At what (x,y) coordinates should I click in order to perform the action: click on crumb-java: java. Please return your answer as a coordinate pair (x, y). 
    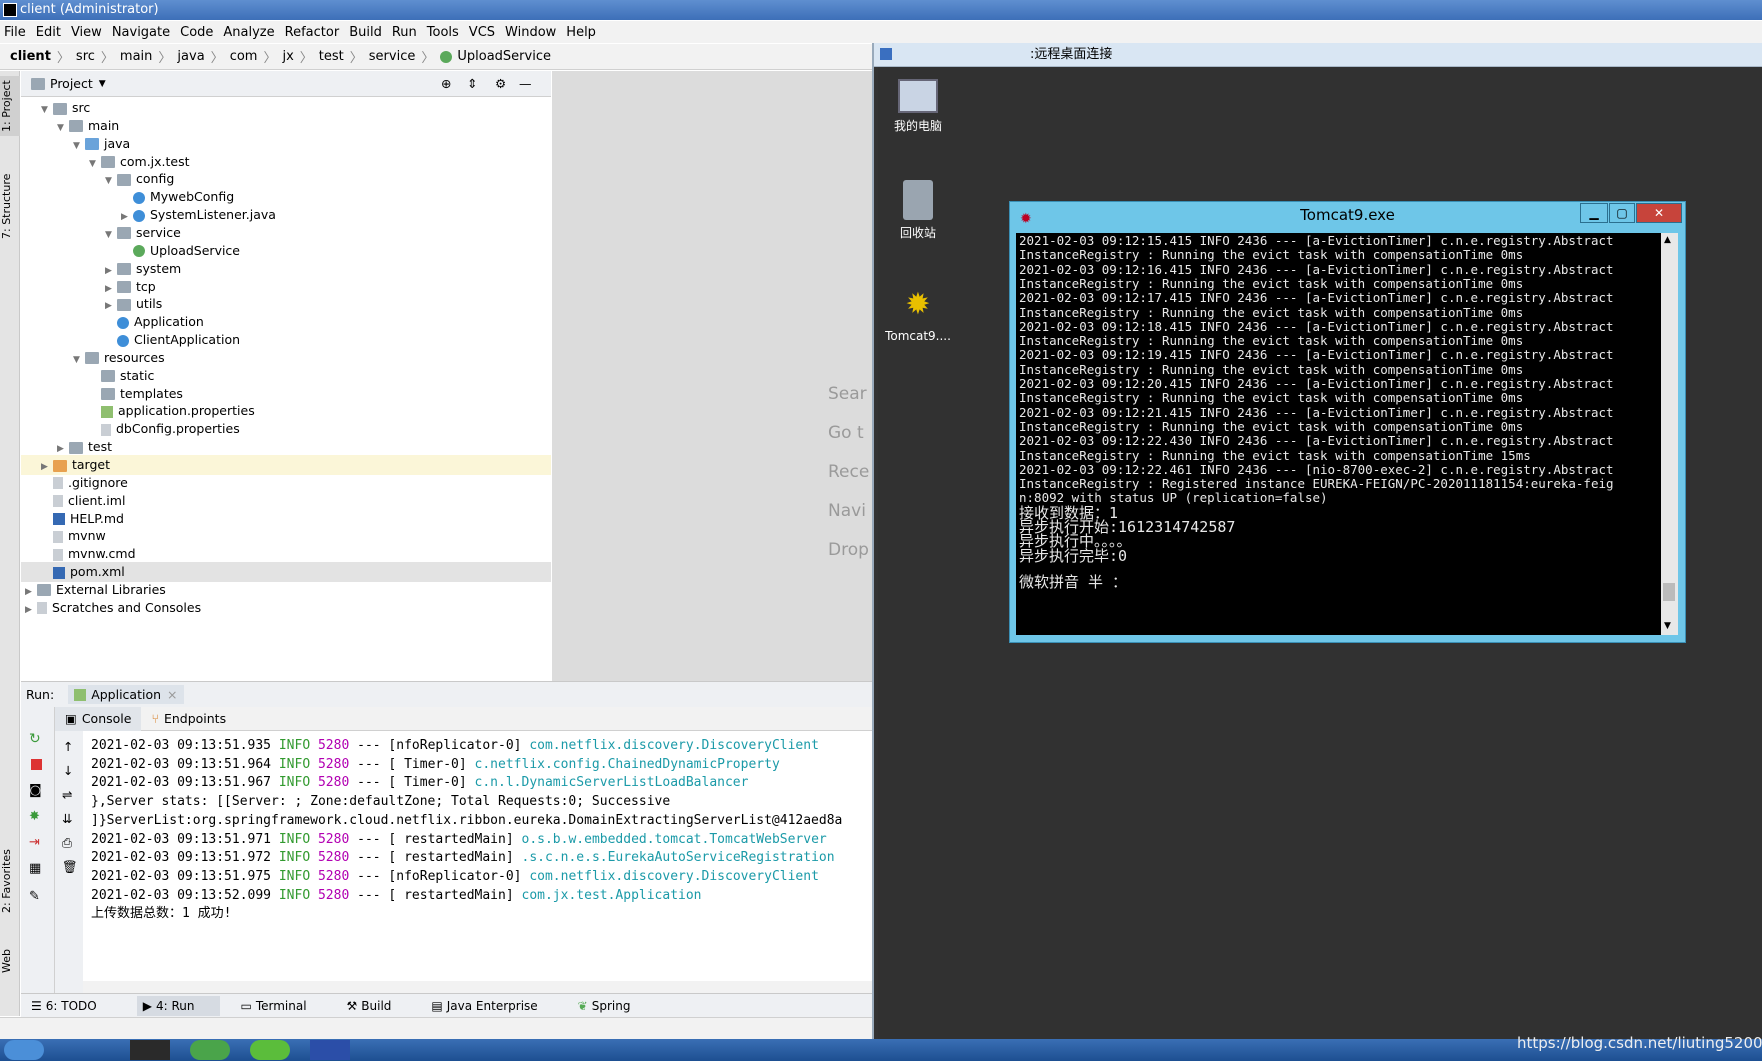
    Looking at the image, I should click on (190, 56).